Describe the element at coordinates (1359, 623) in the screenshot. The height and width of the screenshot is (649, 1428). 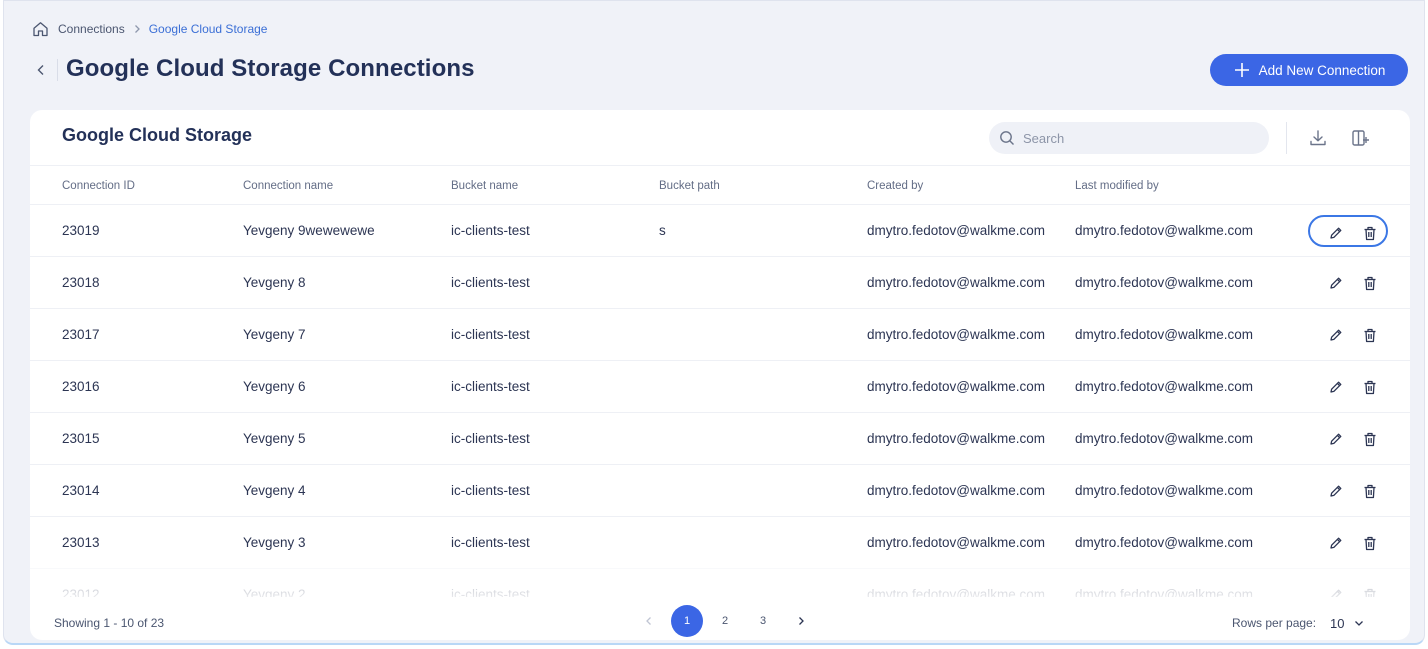
I see `chevron-down-icon` at that location.